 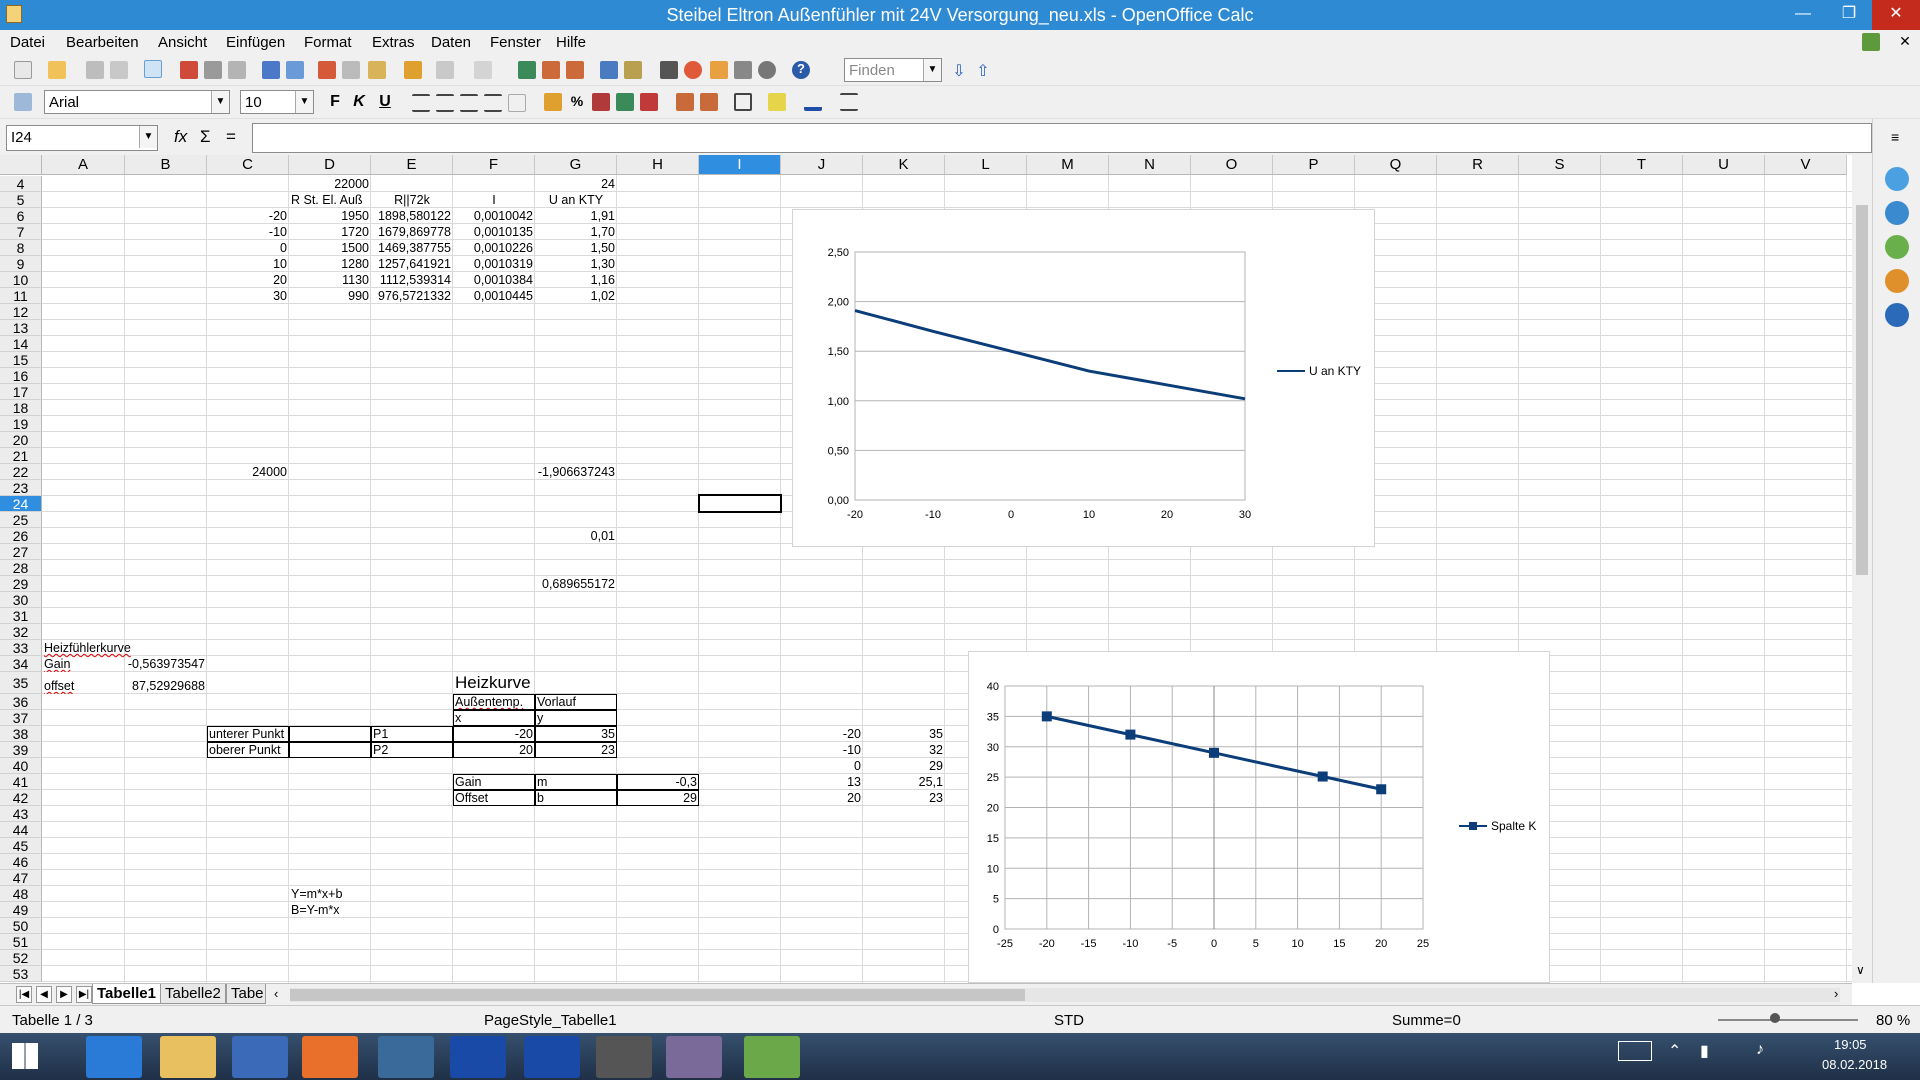 What do you see at coordinates (1560, 165) in the screenshot?
I see `column-header-s: S` at bounding box center [1560, 165].